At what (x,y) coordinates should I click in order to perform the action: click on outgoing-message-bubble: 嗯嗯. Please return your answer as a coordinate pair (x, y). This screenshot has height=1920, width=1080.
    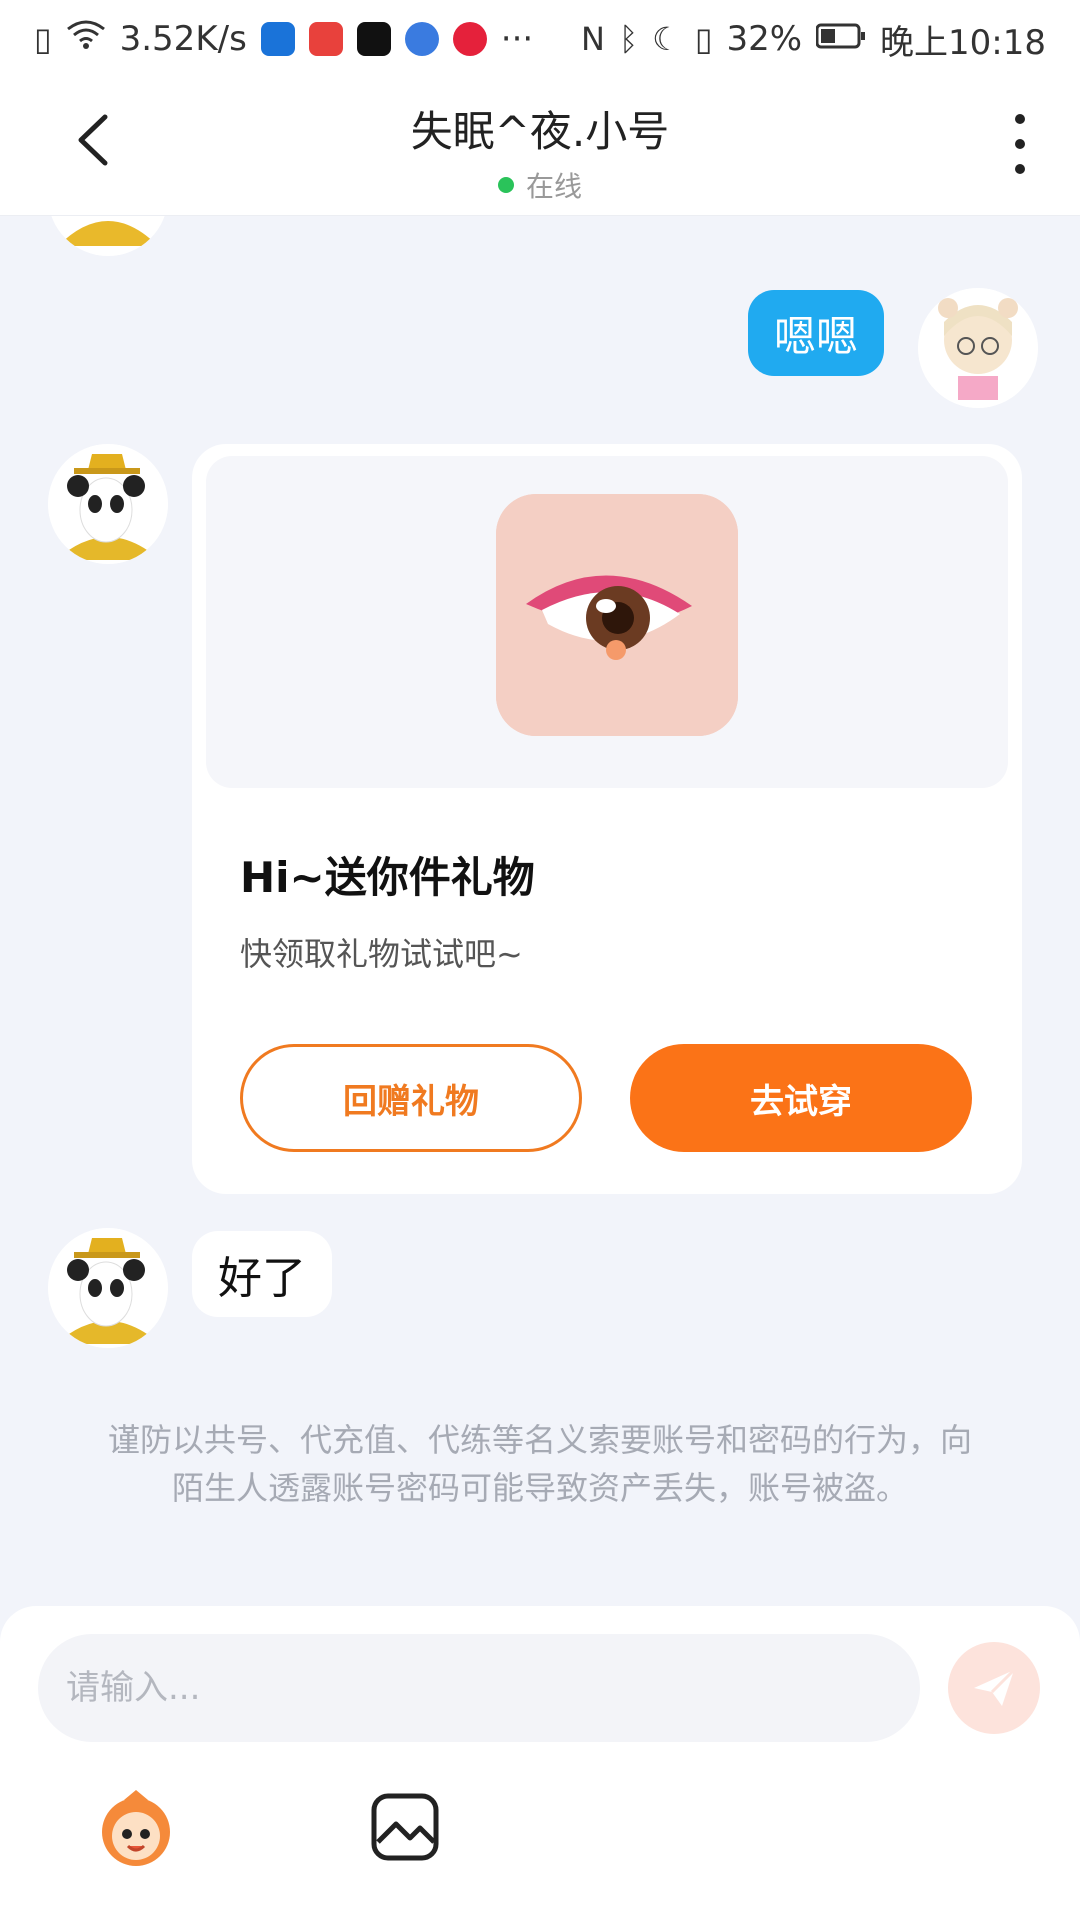
    Looking at the image, I should click on (815, 333).